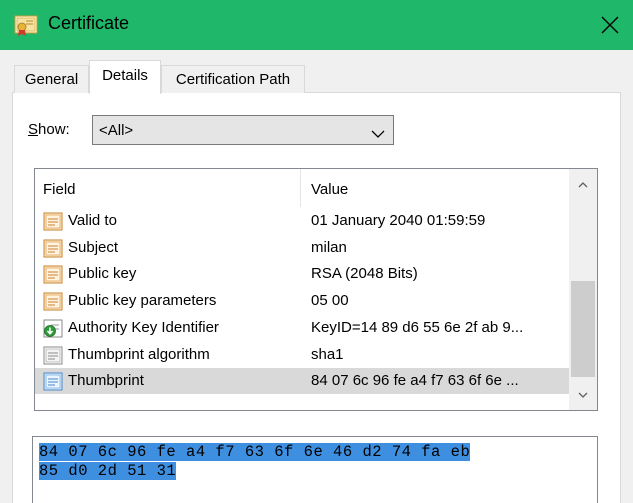 This screenshot has height=503, width=633. I want to click on list-scrollbar, so click(583, 289).